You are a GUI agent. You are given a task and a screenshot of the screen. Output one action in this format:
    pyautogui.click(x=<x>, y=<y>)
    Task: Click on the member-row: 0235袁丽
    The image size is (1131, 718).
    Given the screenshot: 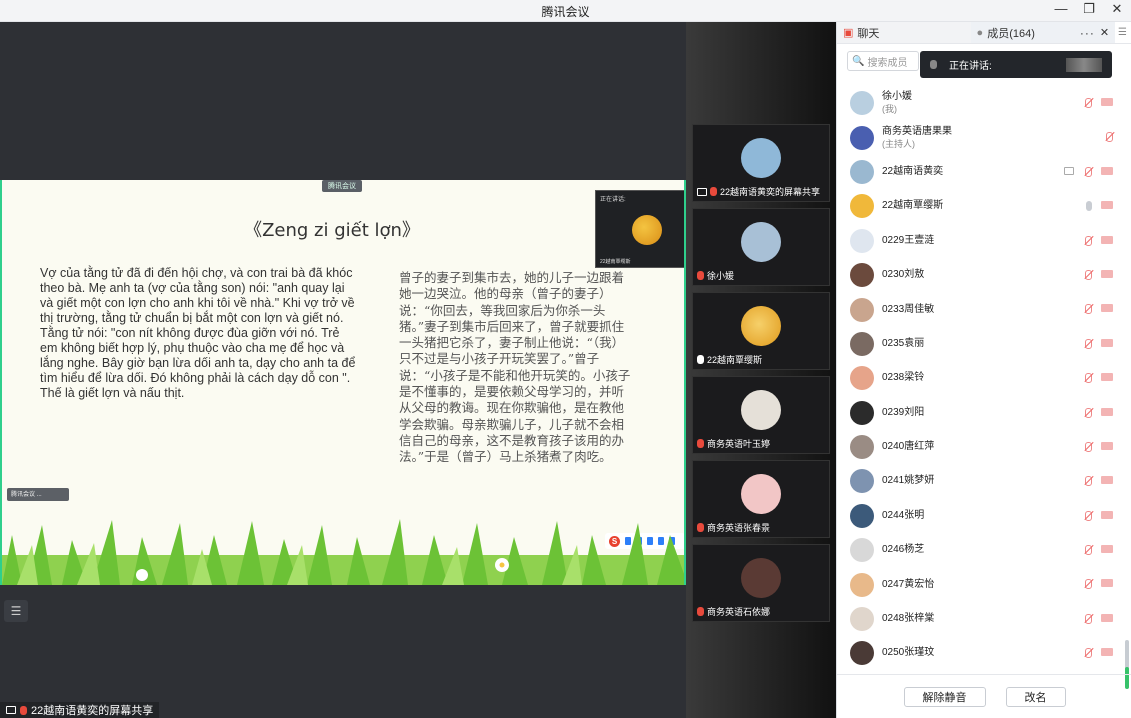 What is the action you would take?
    pyautogui.click(x=982, y=344)
    